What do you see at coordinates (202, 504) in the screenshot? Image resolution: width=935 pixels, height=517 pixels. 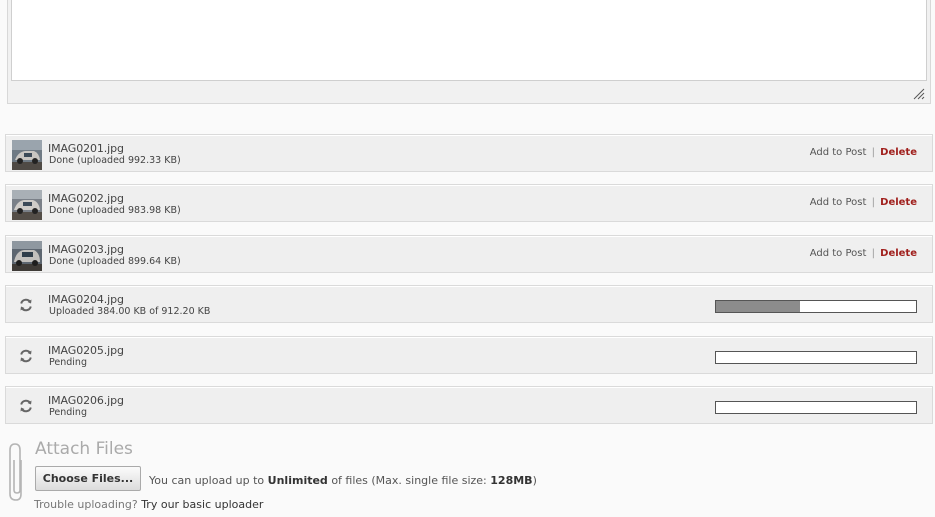 I see `basic-uploader-link: Try our basic uploader` at bounding box center [202, 504].